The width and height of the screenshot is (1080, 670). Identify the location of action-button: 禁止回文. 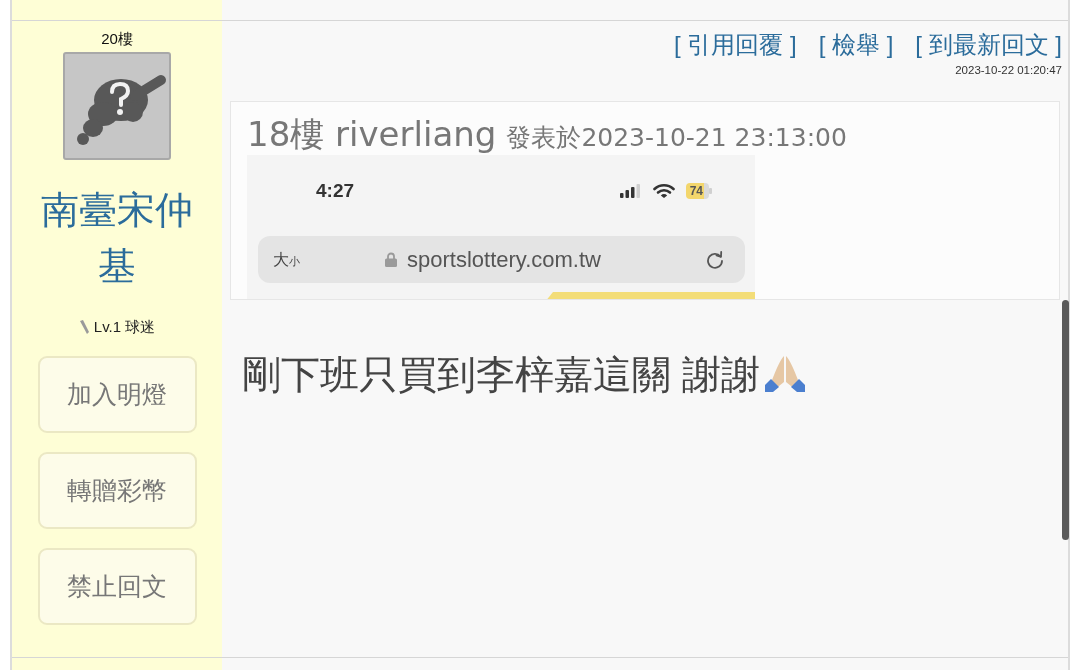
(117, 586).